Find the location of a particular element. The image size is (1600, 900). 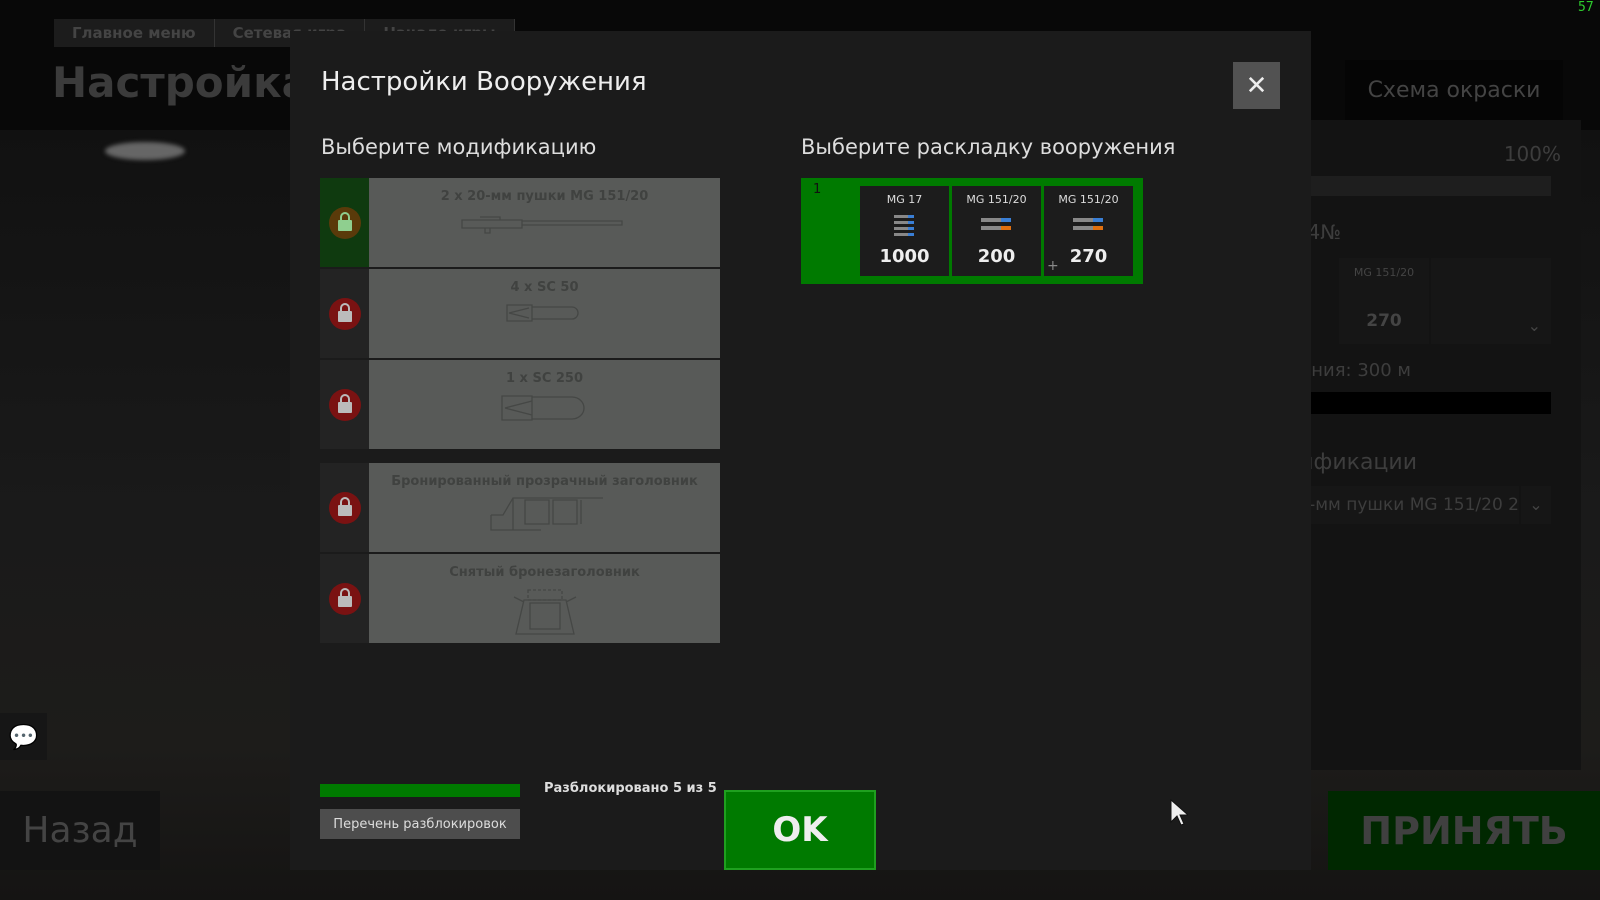

fuel-percent: 100% is located at coordinates (1532, 154).